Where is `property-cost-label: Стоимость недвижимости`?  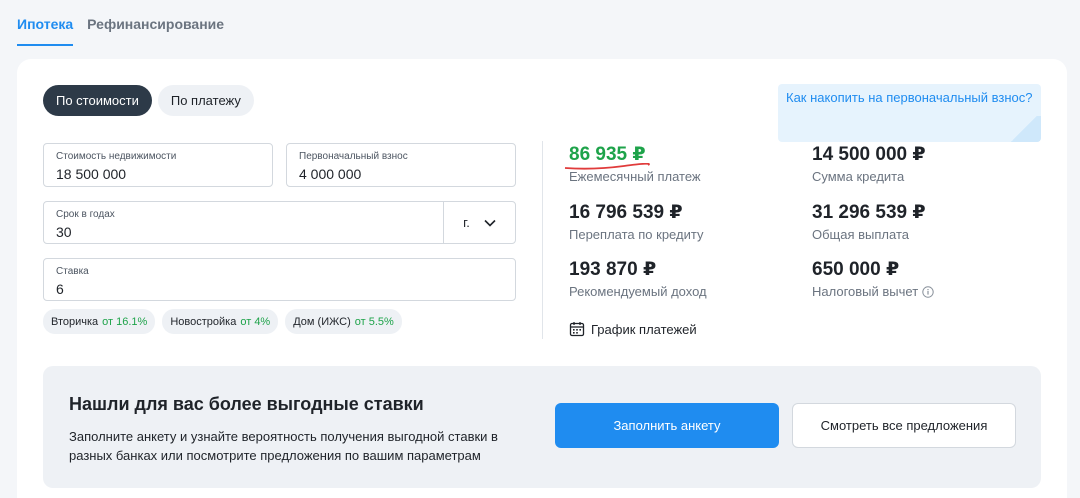 property-cost-label: Стоимость недвижимости is located at coordinates (116, 156).